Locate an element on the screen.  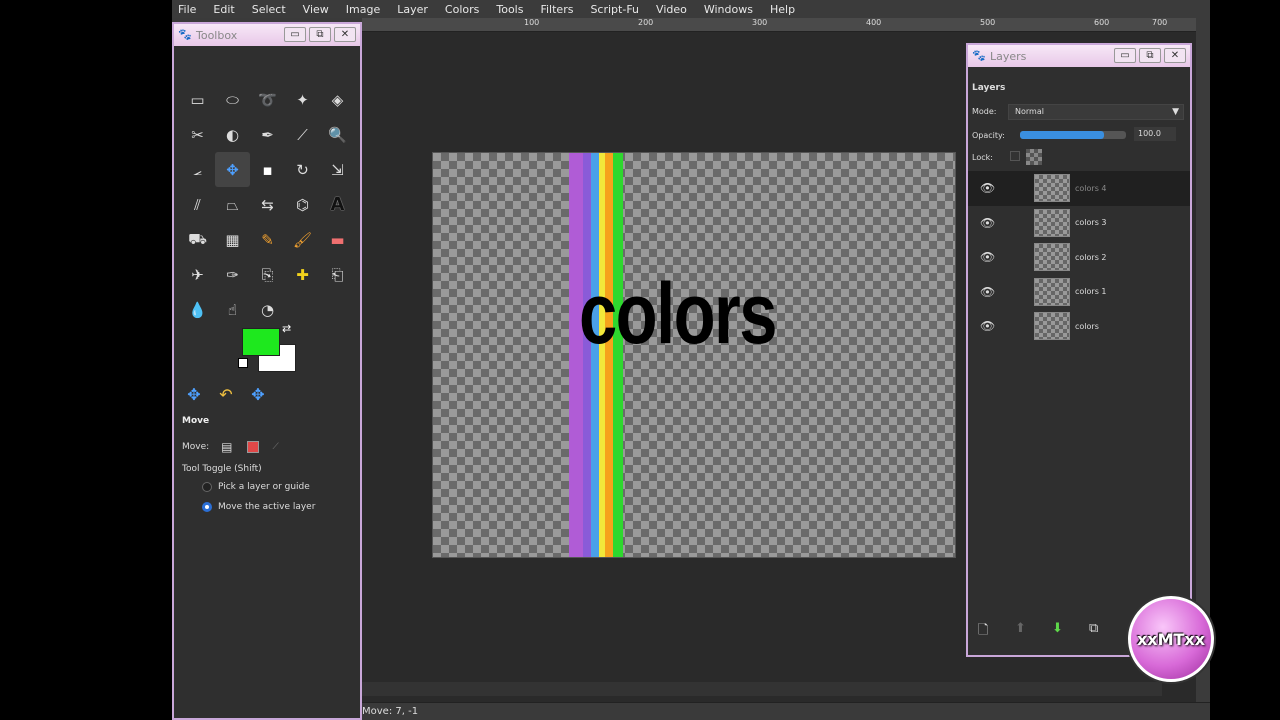
move-label: Move: is located at coordinates (196, 447).